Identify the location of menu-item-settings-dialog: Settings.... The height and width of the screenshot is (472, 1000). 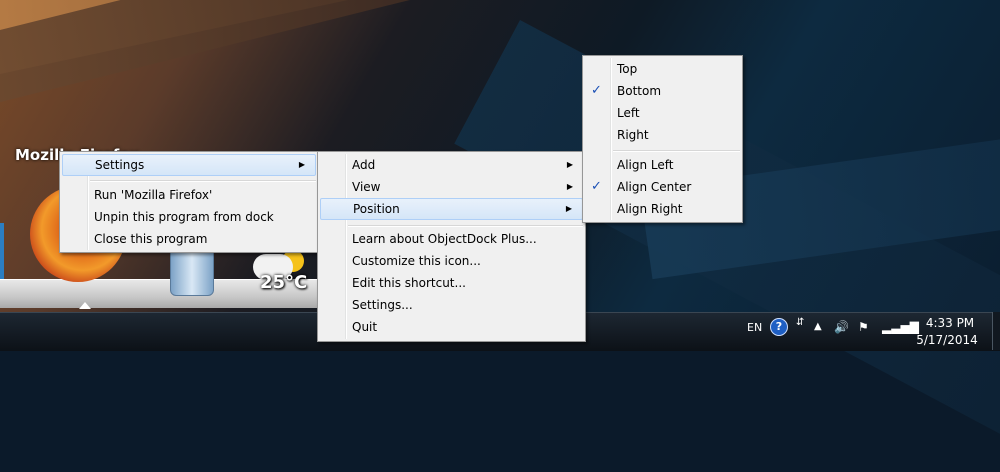
(451, 305).